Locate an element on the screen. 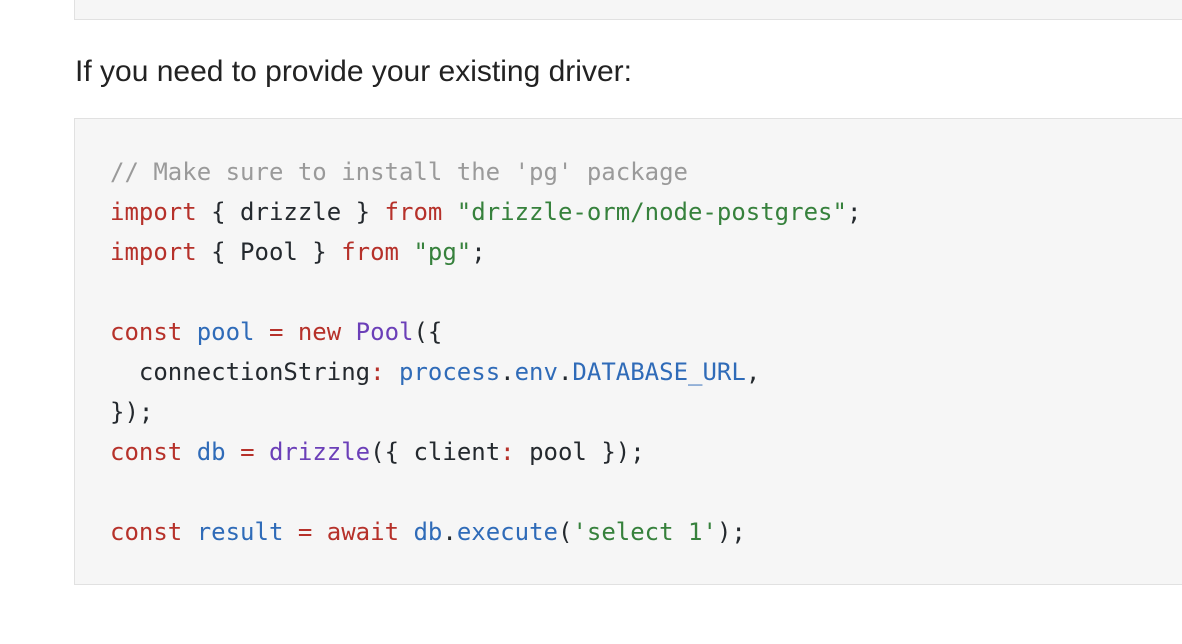 This screenshot has height=644, width=1182. code-line: }); is located at coordinates (485, 412).